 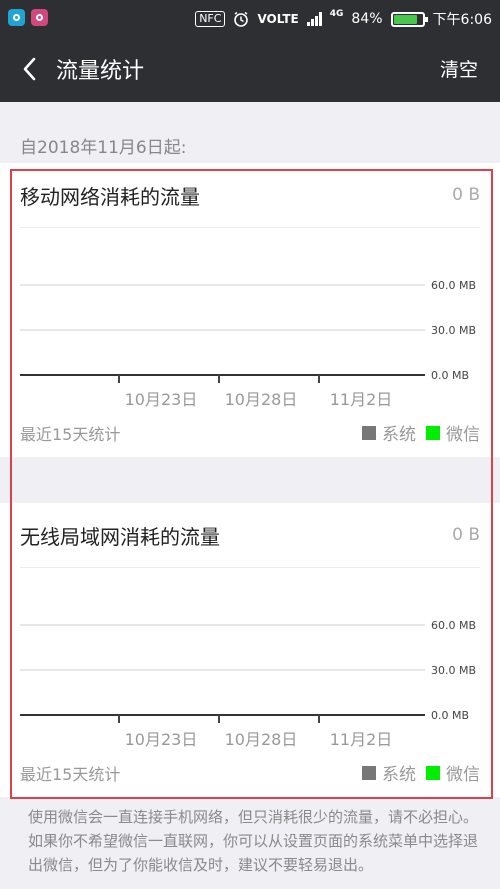 I want to click on volte-indicator: VOLTE, so click(x=278, y=19).